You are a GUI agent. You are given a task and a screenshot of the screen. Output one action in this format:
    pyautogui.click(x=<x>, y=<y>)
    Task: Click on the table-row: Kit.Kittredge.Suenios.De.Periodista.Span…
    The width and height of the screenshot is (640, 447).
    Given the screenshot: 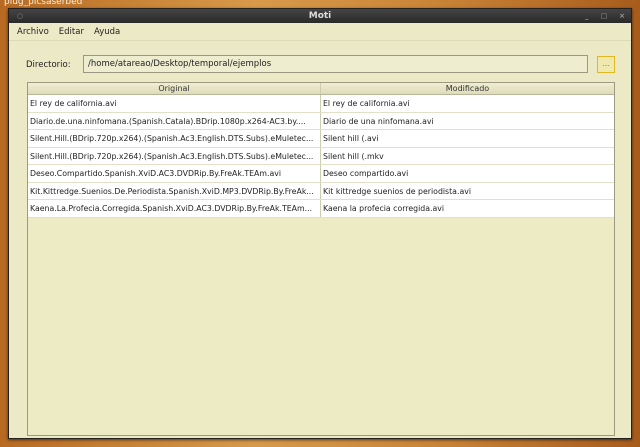 What is the action you would take?
    pyautogui.click(x=321, y=191)
    